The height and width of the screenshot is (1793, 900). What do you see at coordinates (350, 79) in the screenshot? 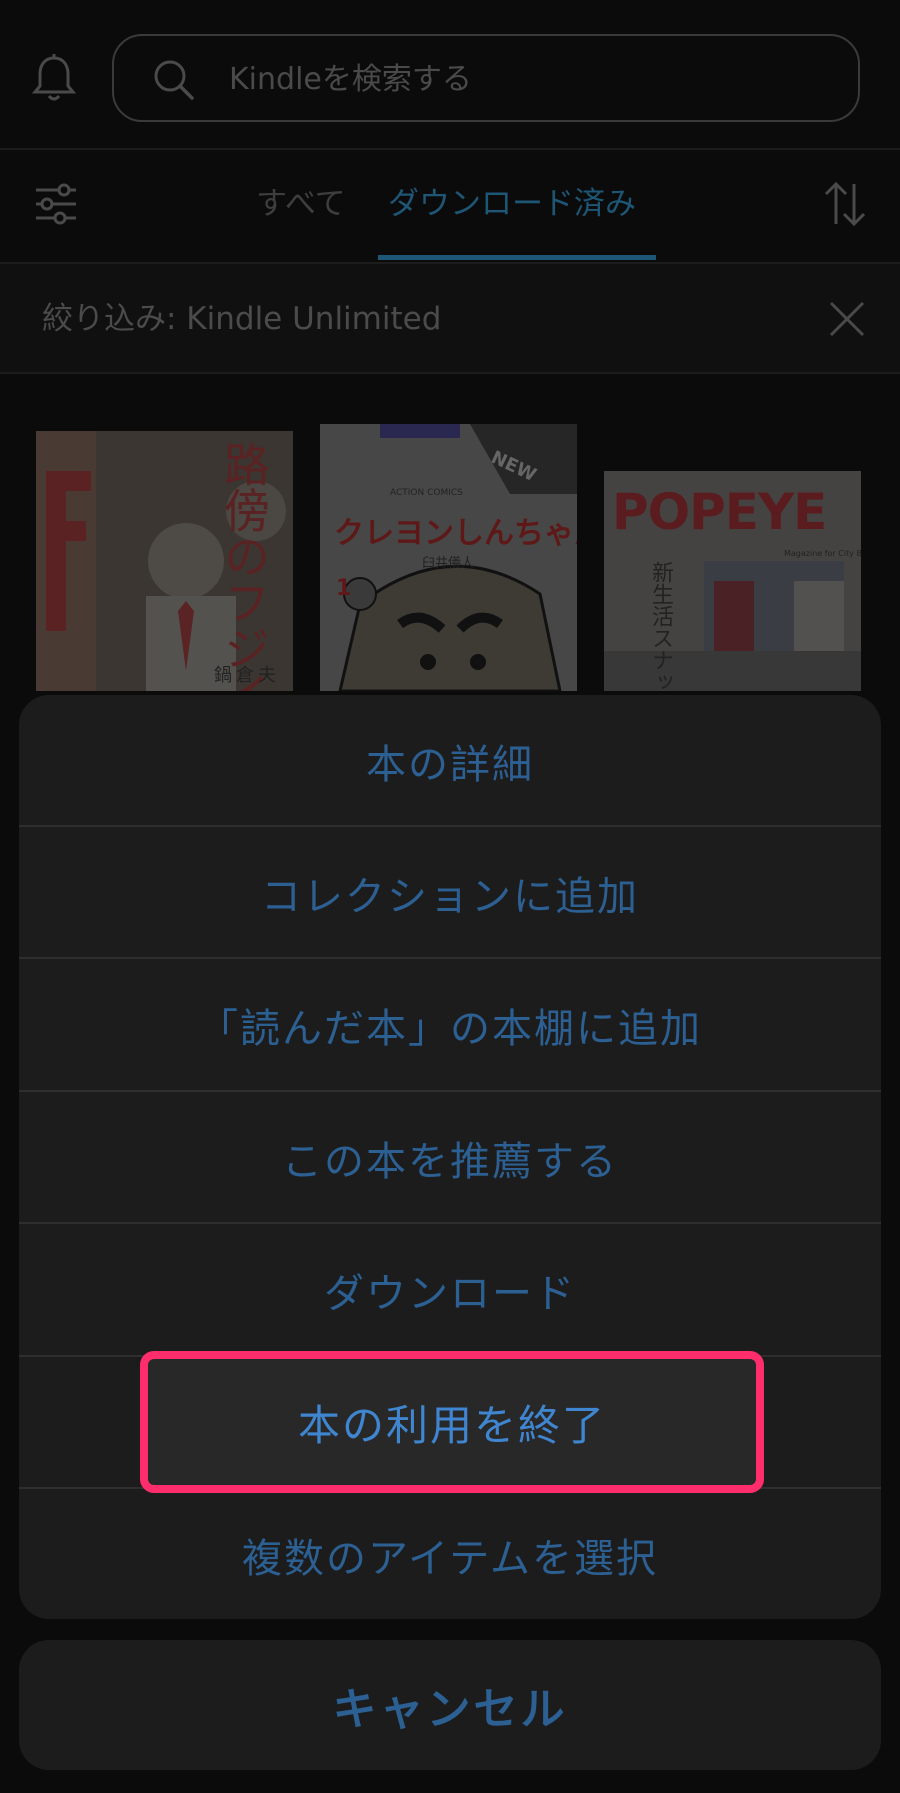
I see `search-placeholder: Kindleを検索する` at bounding box center [350, 79].